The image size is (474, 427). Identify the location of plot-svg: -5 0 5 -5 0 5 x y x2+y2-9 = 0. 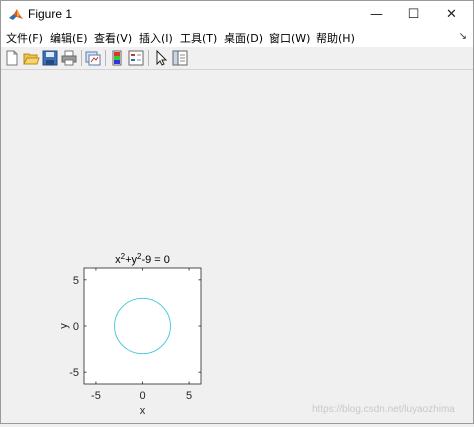
(130, 334).